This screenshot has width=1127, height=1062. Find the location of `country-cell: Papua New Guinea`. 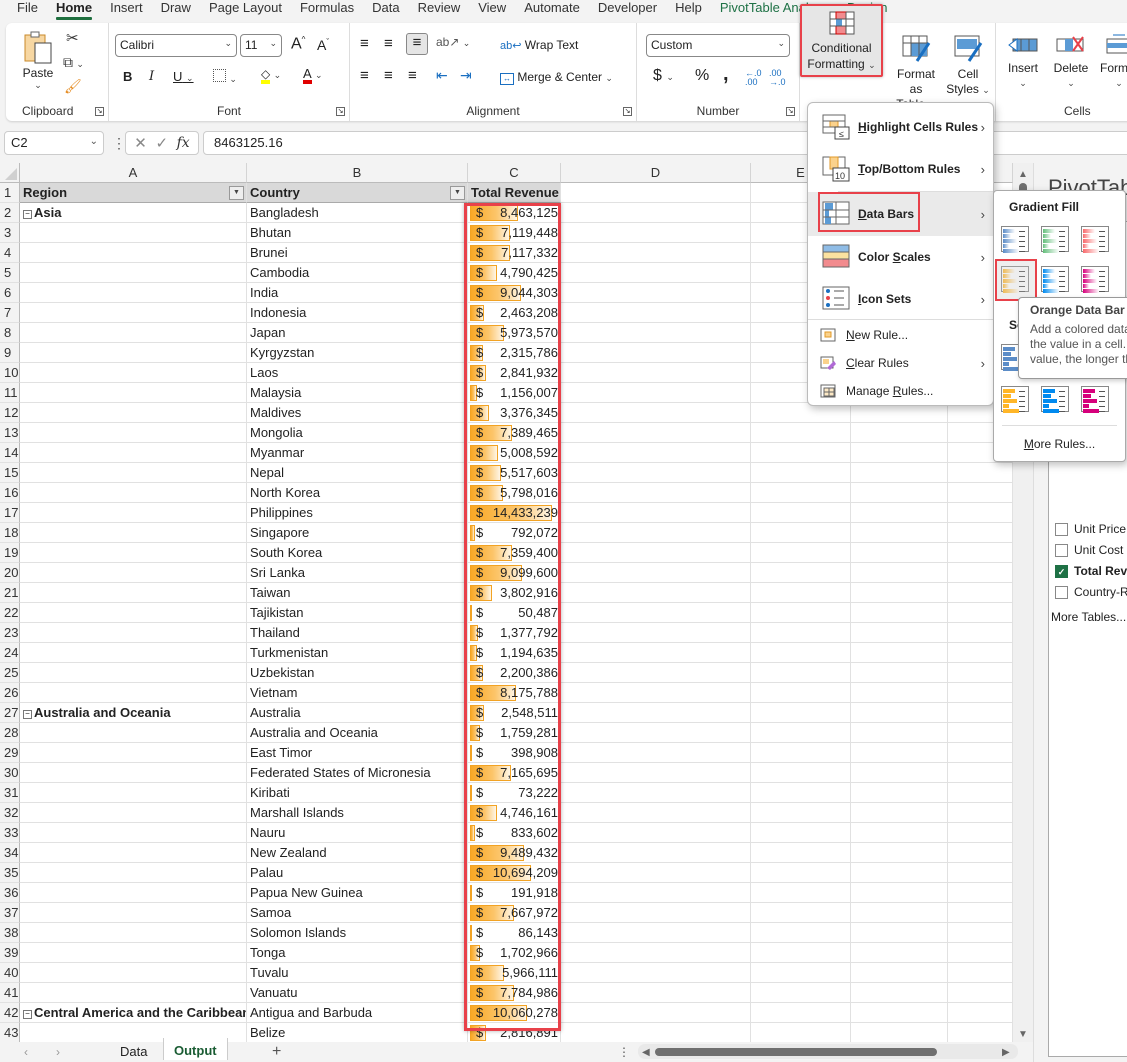

country-cell: Papua New Guinea is located at coordinates (357, 893).